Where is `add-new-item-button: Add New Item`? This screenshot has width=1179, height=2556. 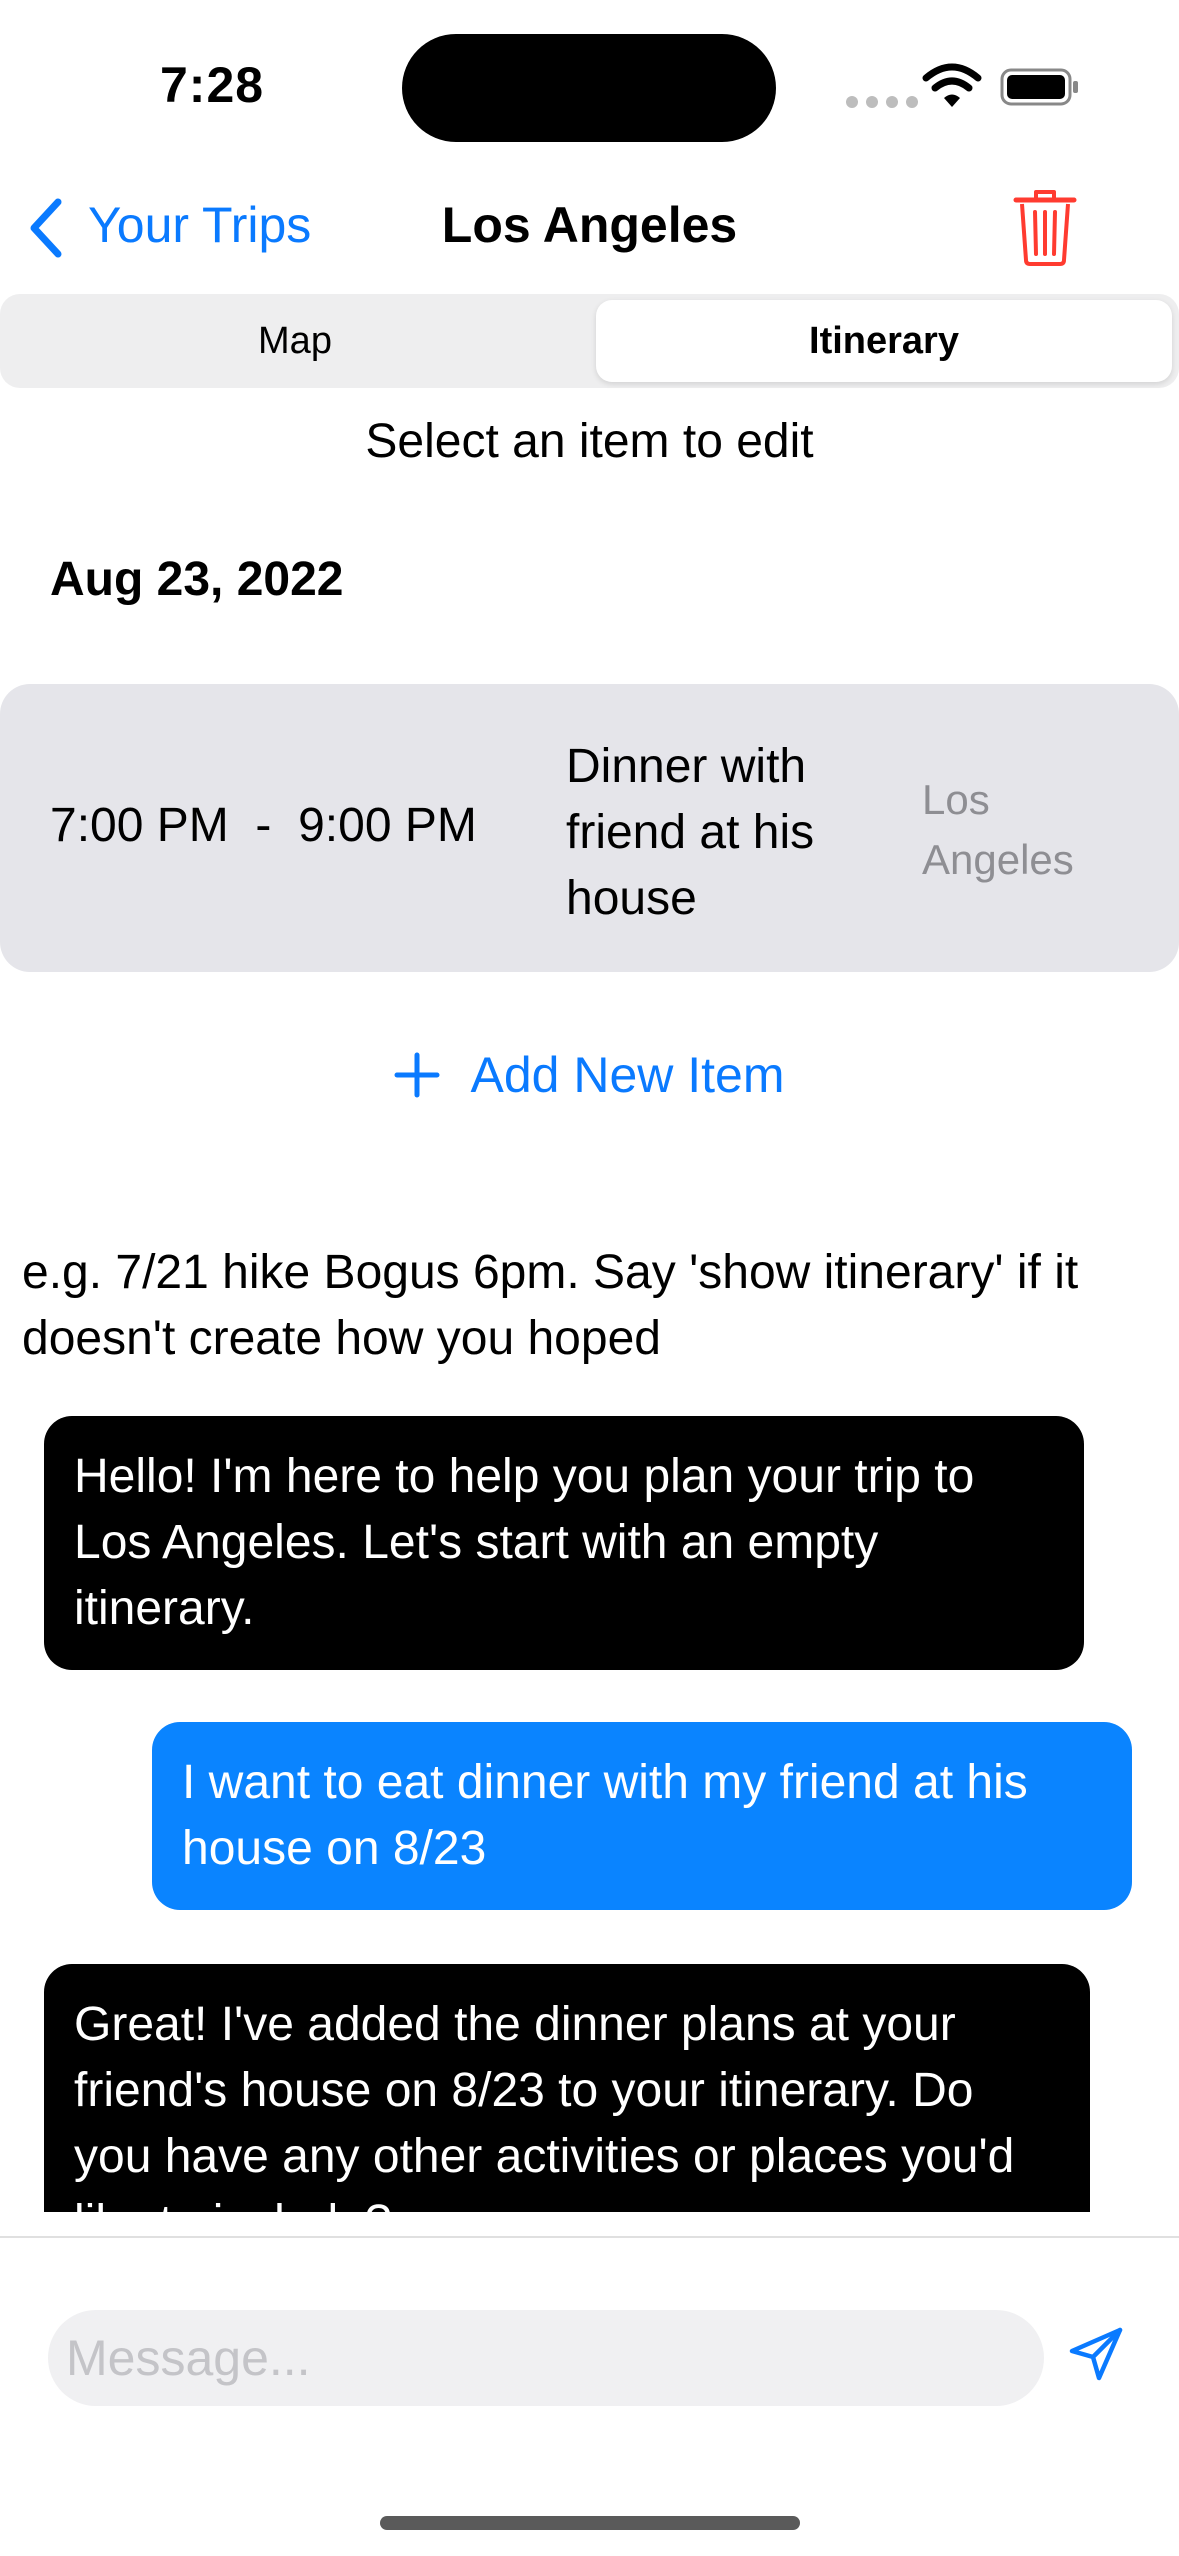
add-new-item-button: Add New Item is located at coordinates (589, 1075).